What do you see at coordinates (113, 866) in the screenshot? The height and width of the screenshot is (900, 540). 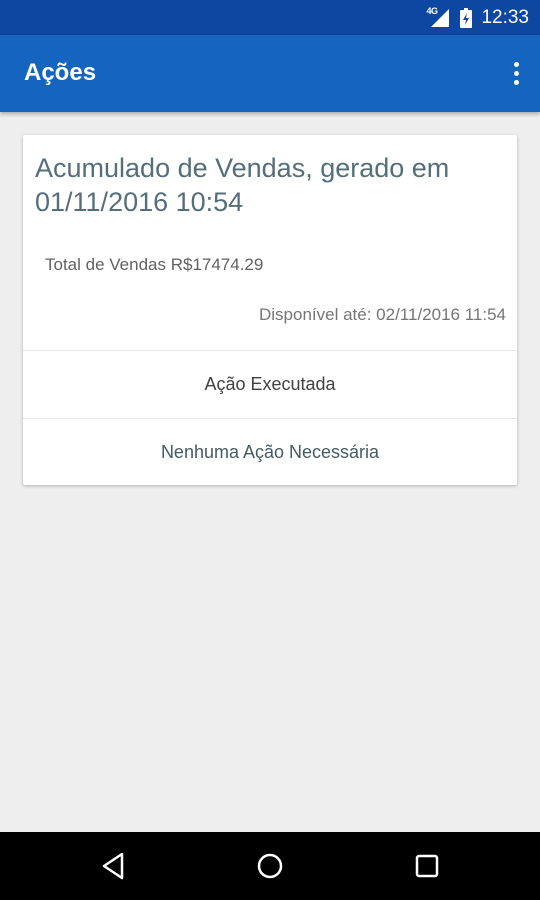 I see `back-icon` at bounding box center [113, 866].